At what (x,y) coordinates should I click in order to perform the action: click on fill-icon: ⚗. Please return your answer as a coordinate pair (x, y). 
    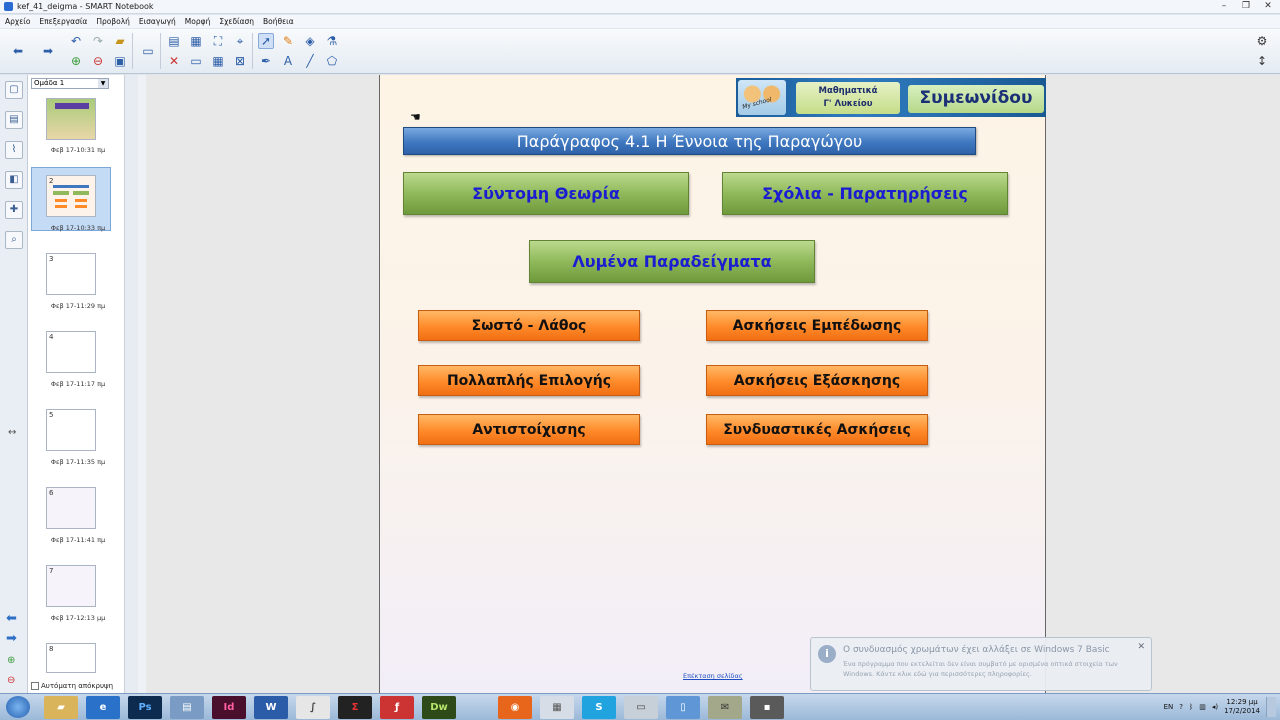
    Looking at the image, I should click on (332, 41).